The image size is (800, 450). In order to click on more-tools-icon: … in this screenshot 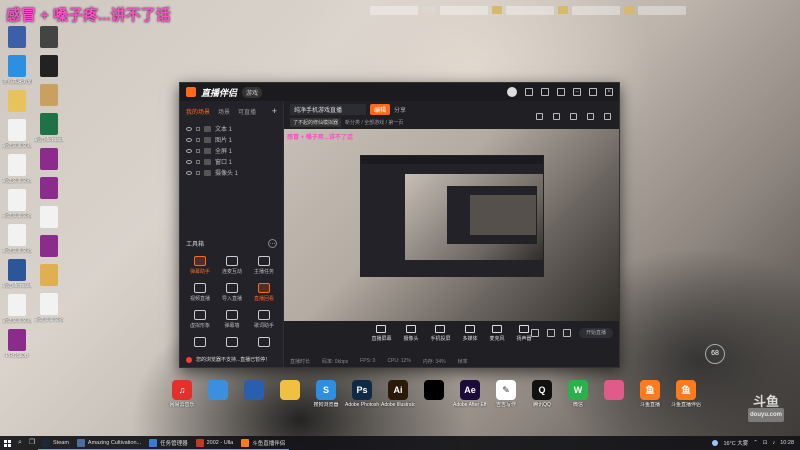, I will do `click(272, 243)`.